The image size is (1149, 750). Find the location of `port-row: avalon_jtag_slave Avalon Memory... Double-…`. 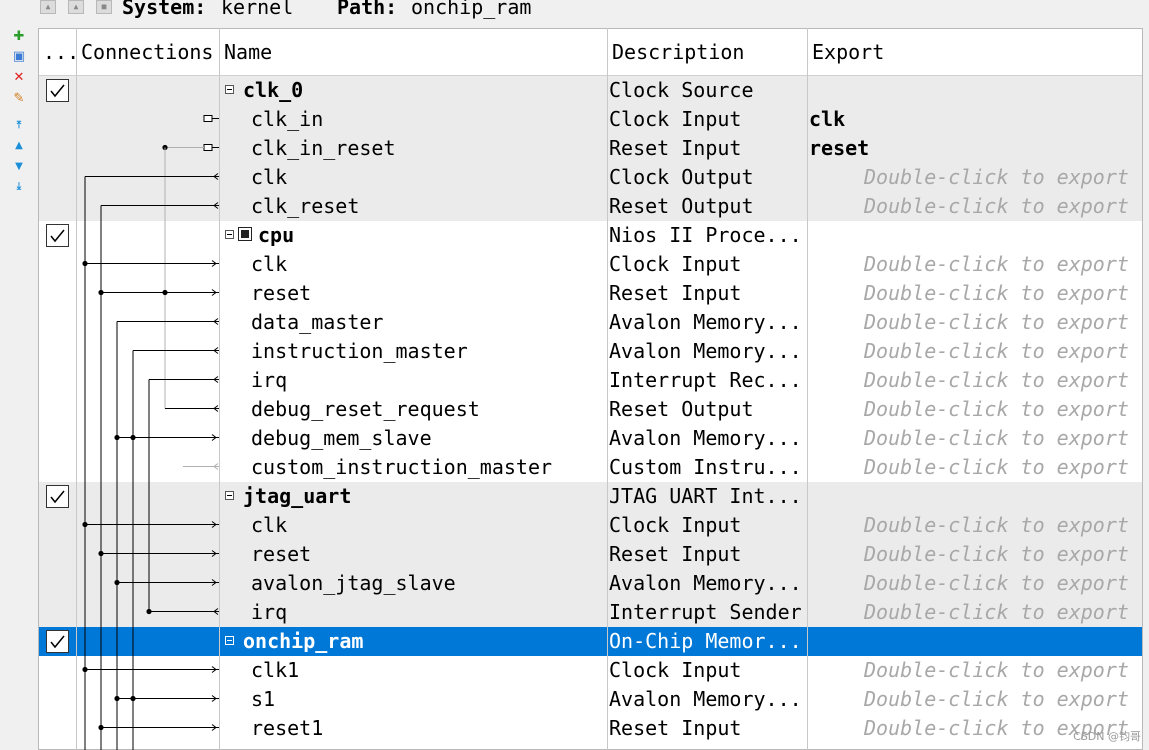

port-row: avalon_jtag_slave Avalon Memory... Double-… is located at coordinates (590, 583).